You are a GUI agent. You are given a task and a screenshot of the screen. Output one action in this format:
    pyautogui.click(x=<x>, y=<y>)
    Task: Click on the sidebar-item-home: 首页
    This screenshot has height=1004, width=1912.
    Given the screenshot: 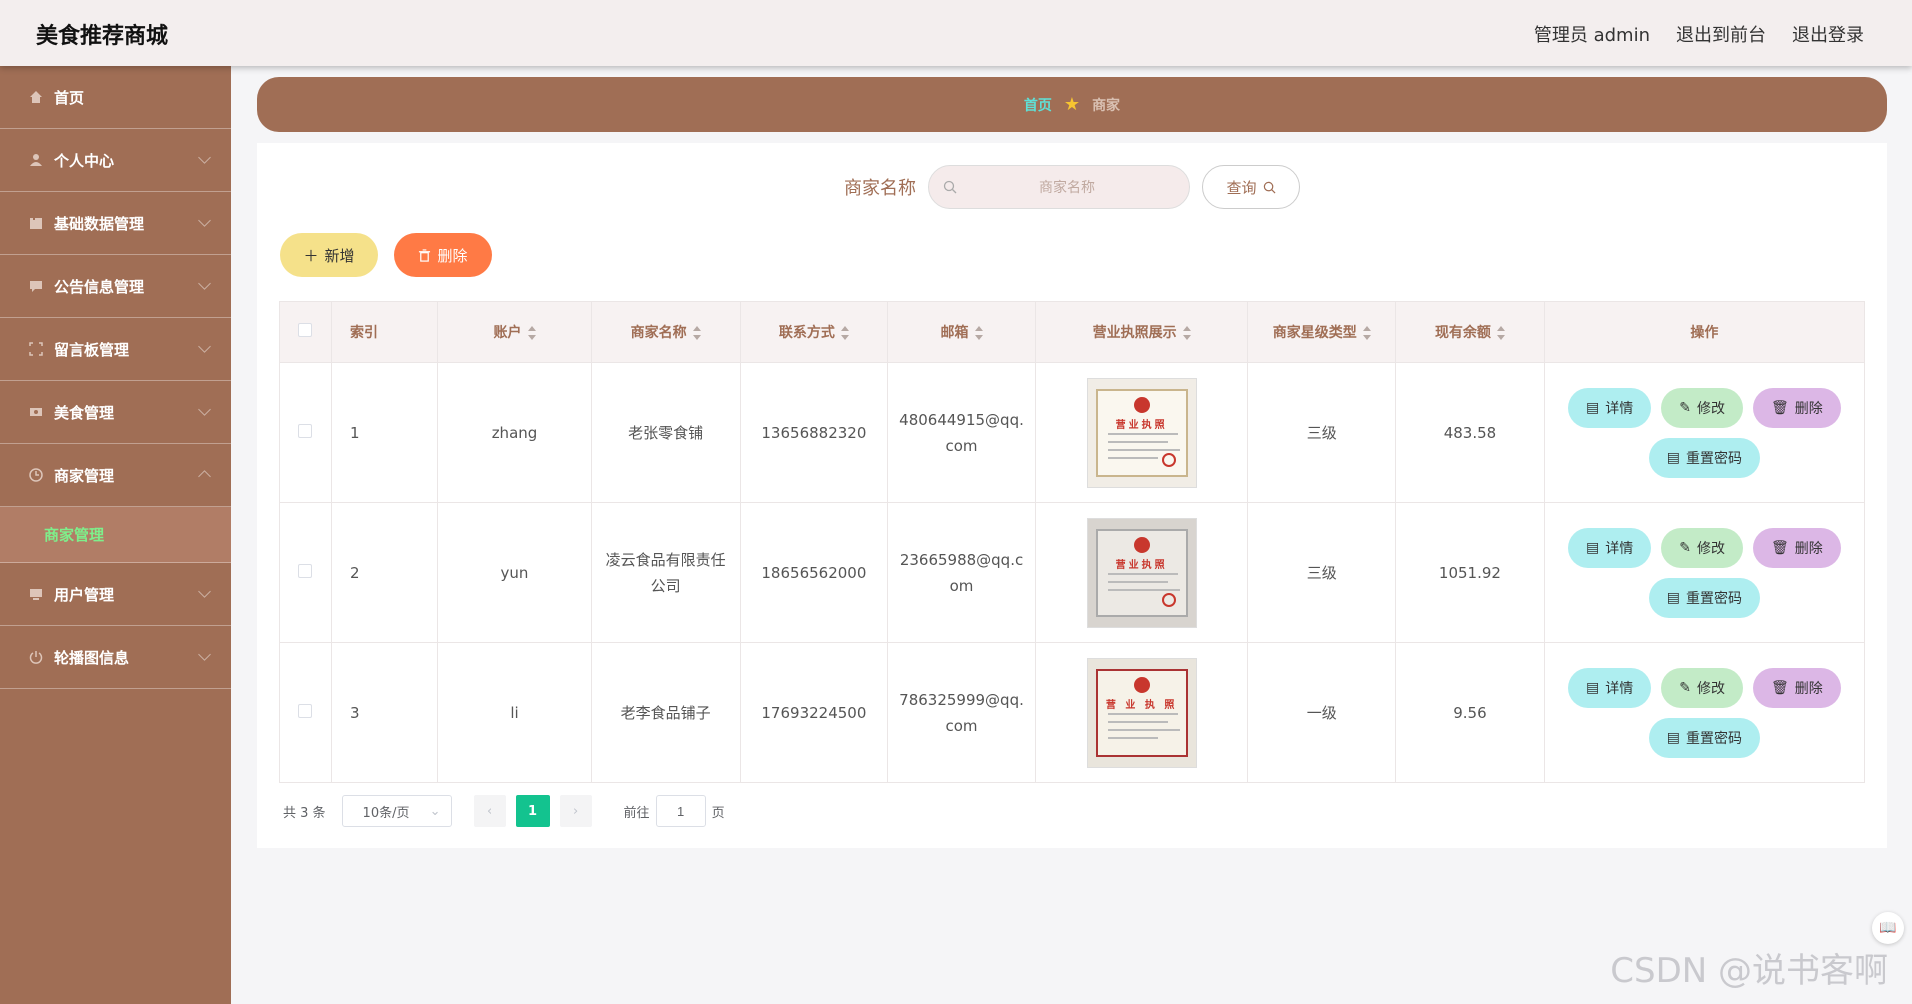 What is the action you would take?
    pyautogui.click(x=115, y=97)
    